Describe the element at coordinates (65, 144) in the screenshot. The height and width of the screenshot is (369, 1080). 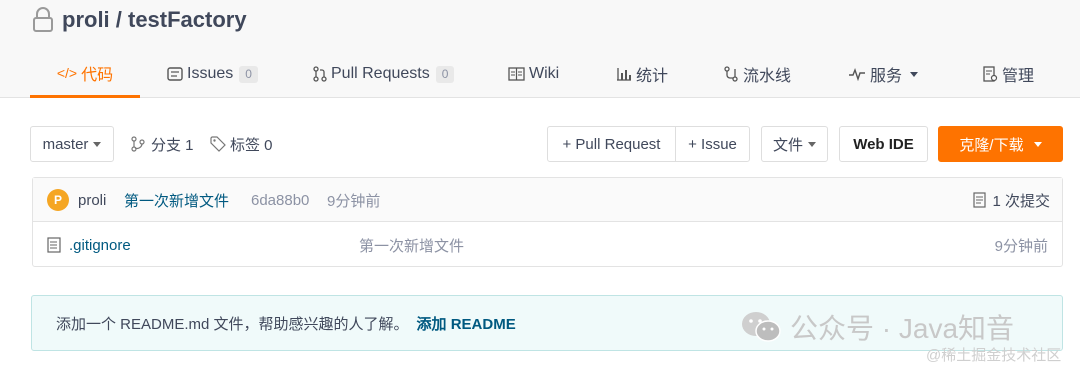
I see `branch-select-label: master` at that location.